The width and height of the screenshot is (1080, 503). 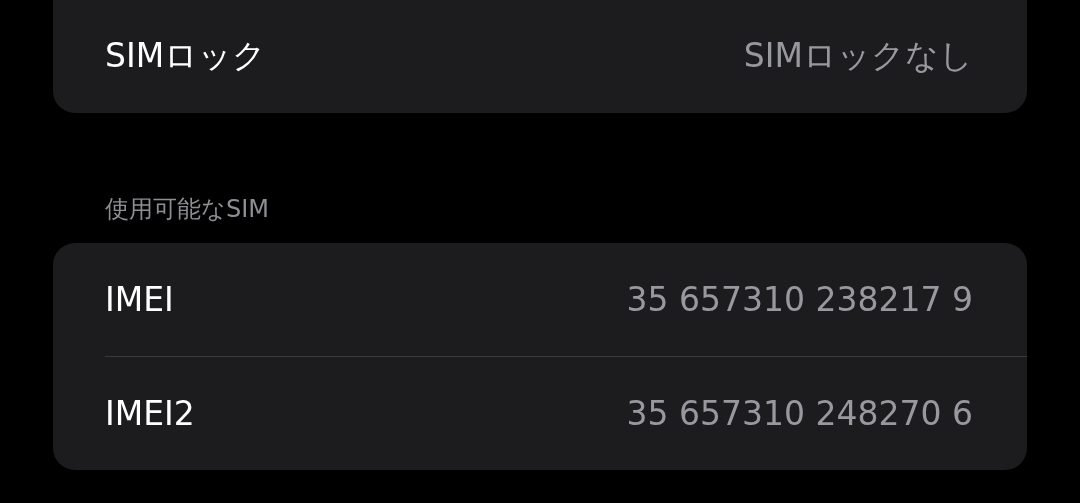 What do you see at coordinates (186, 56) in the screenshot?
I see `row-label: SIMロック` at bounding box center [186, 56].